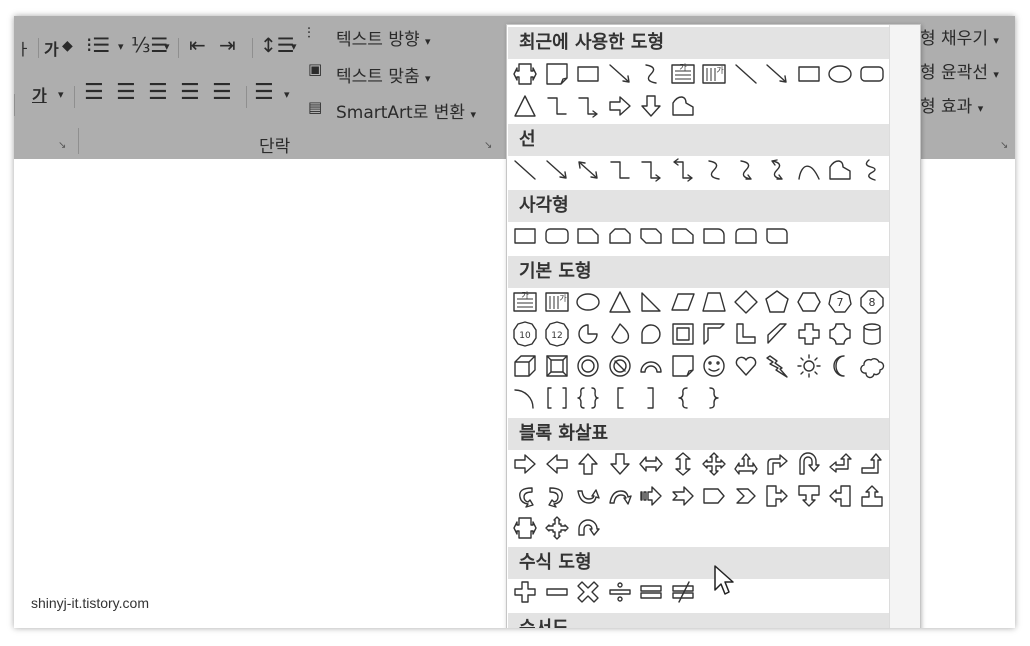 The height and width of the screenshot is (646, 1030). What do you see at coordinates (121, 46) in the screenshot?
I see `bullets-dropdown: ▾` at bounding box center [121, 46].